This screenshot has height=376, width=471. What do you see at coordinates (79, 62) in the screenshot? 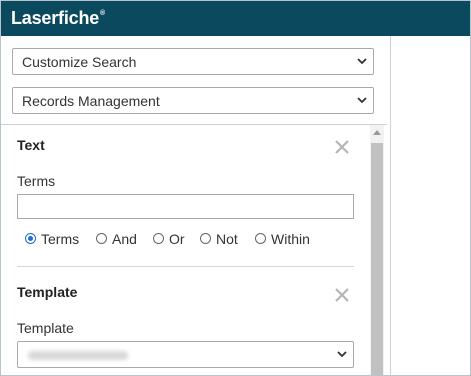
I see `customize-search-value: Customize Search` at bounding box center [79, 62].